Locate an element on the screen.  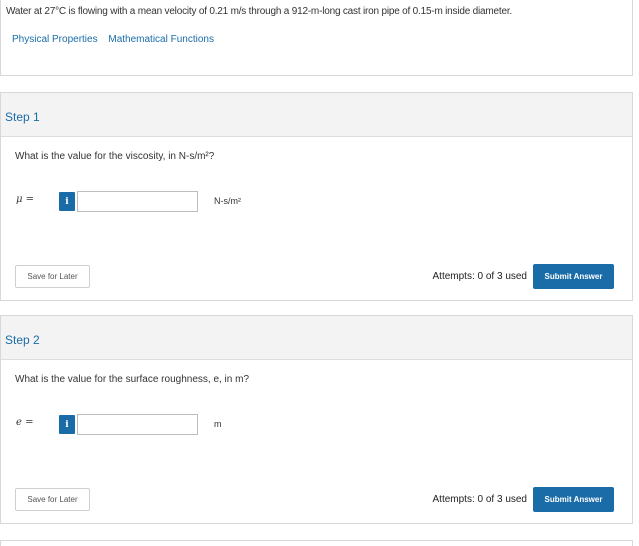
roughness-unit: m is located at coordinates (218, 424).